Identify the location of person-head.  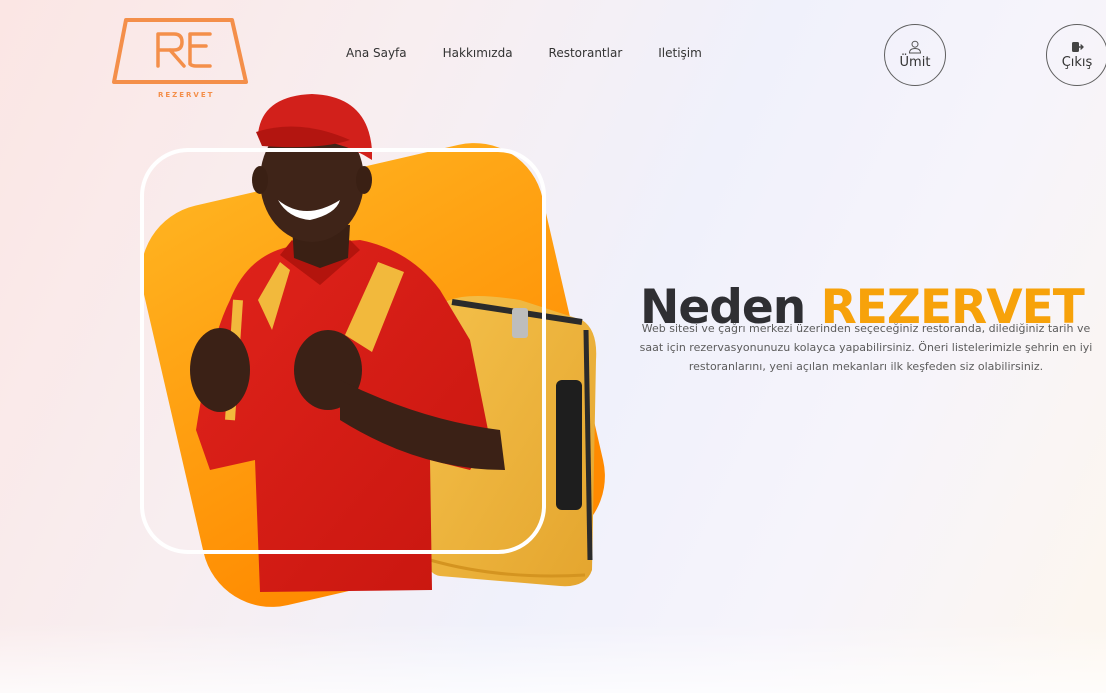
(312, 168).